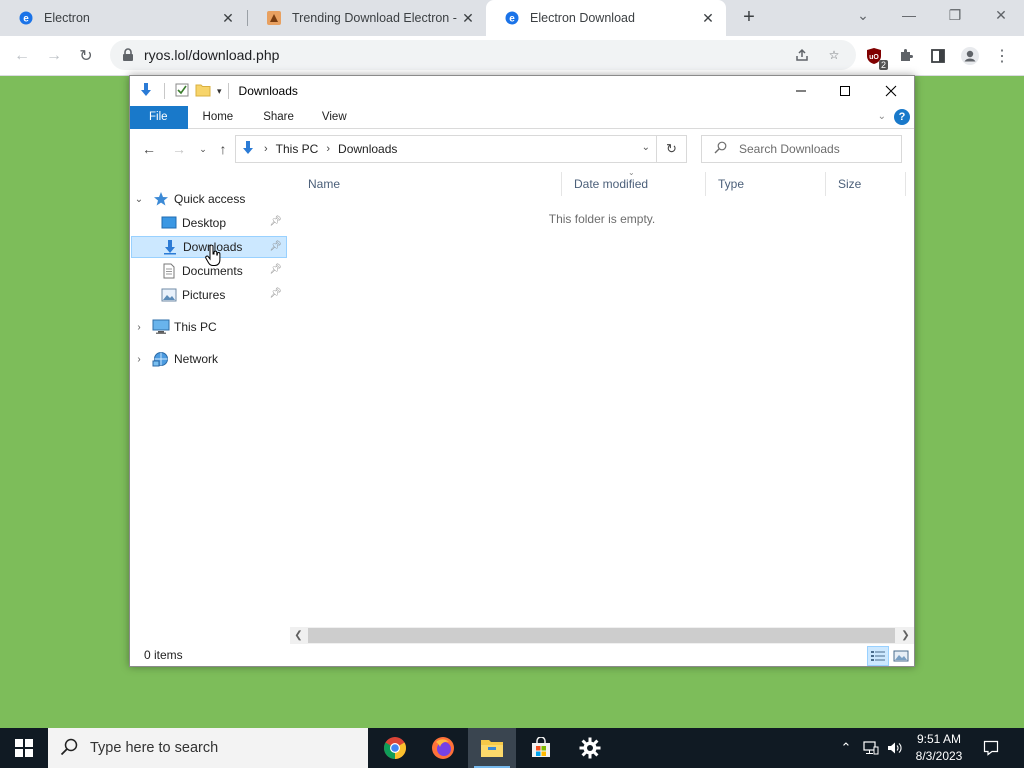 The image size is (1024, 768). I want to click on address-bar: ryos.lol/download.php ☆, so click(483, 55).